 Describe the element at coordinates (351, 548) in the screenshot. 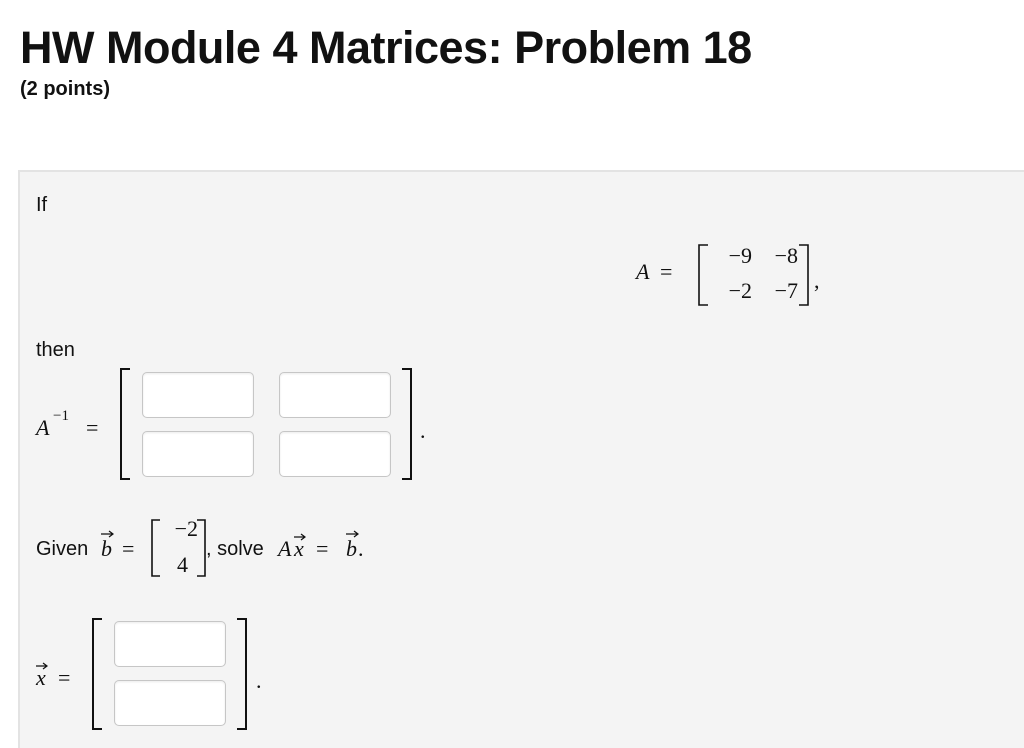

I see `solve-eq-b: b` at that location.